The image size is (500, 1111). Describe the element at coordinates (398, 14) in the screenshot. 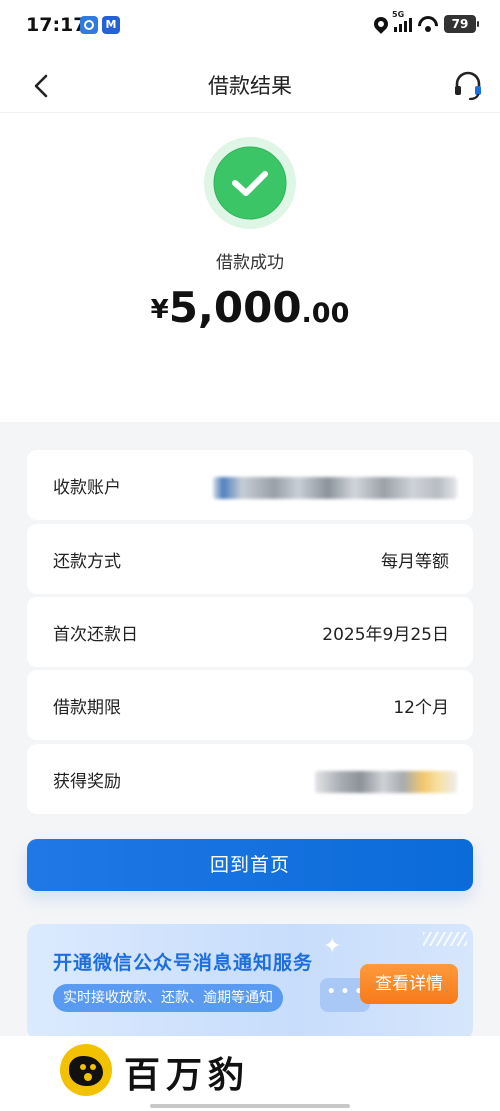

I see `network-type: 5G` at that location.